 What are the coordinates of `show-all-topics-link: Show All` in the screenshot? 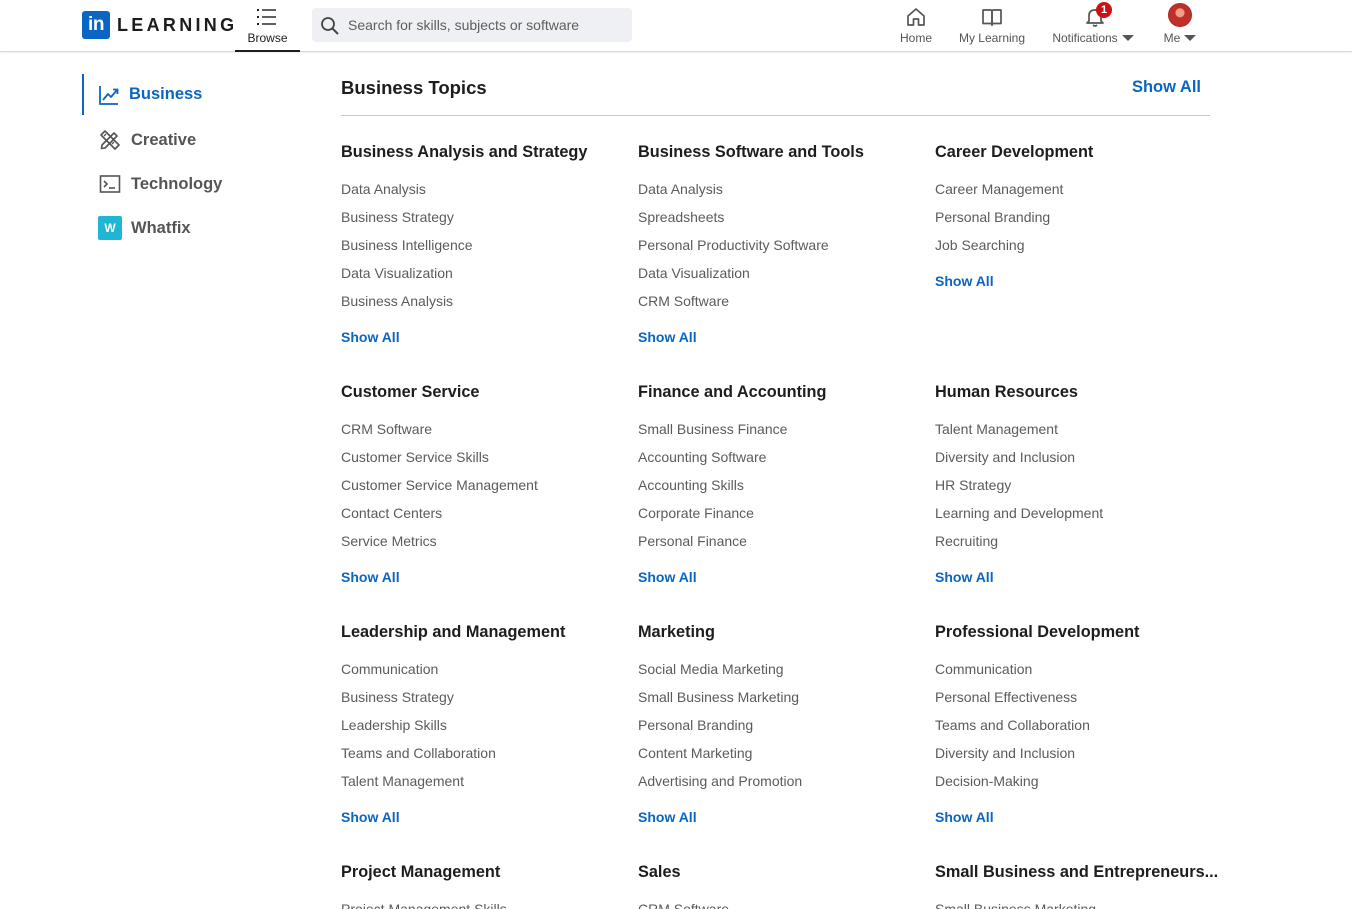 It's located at (1166, 87).